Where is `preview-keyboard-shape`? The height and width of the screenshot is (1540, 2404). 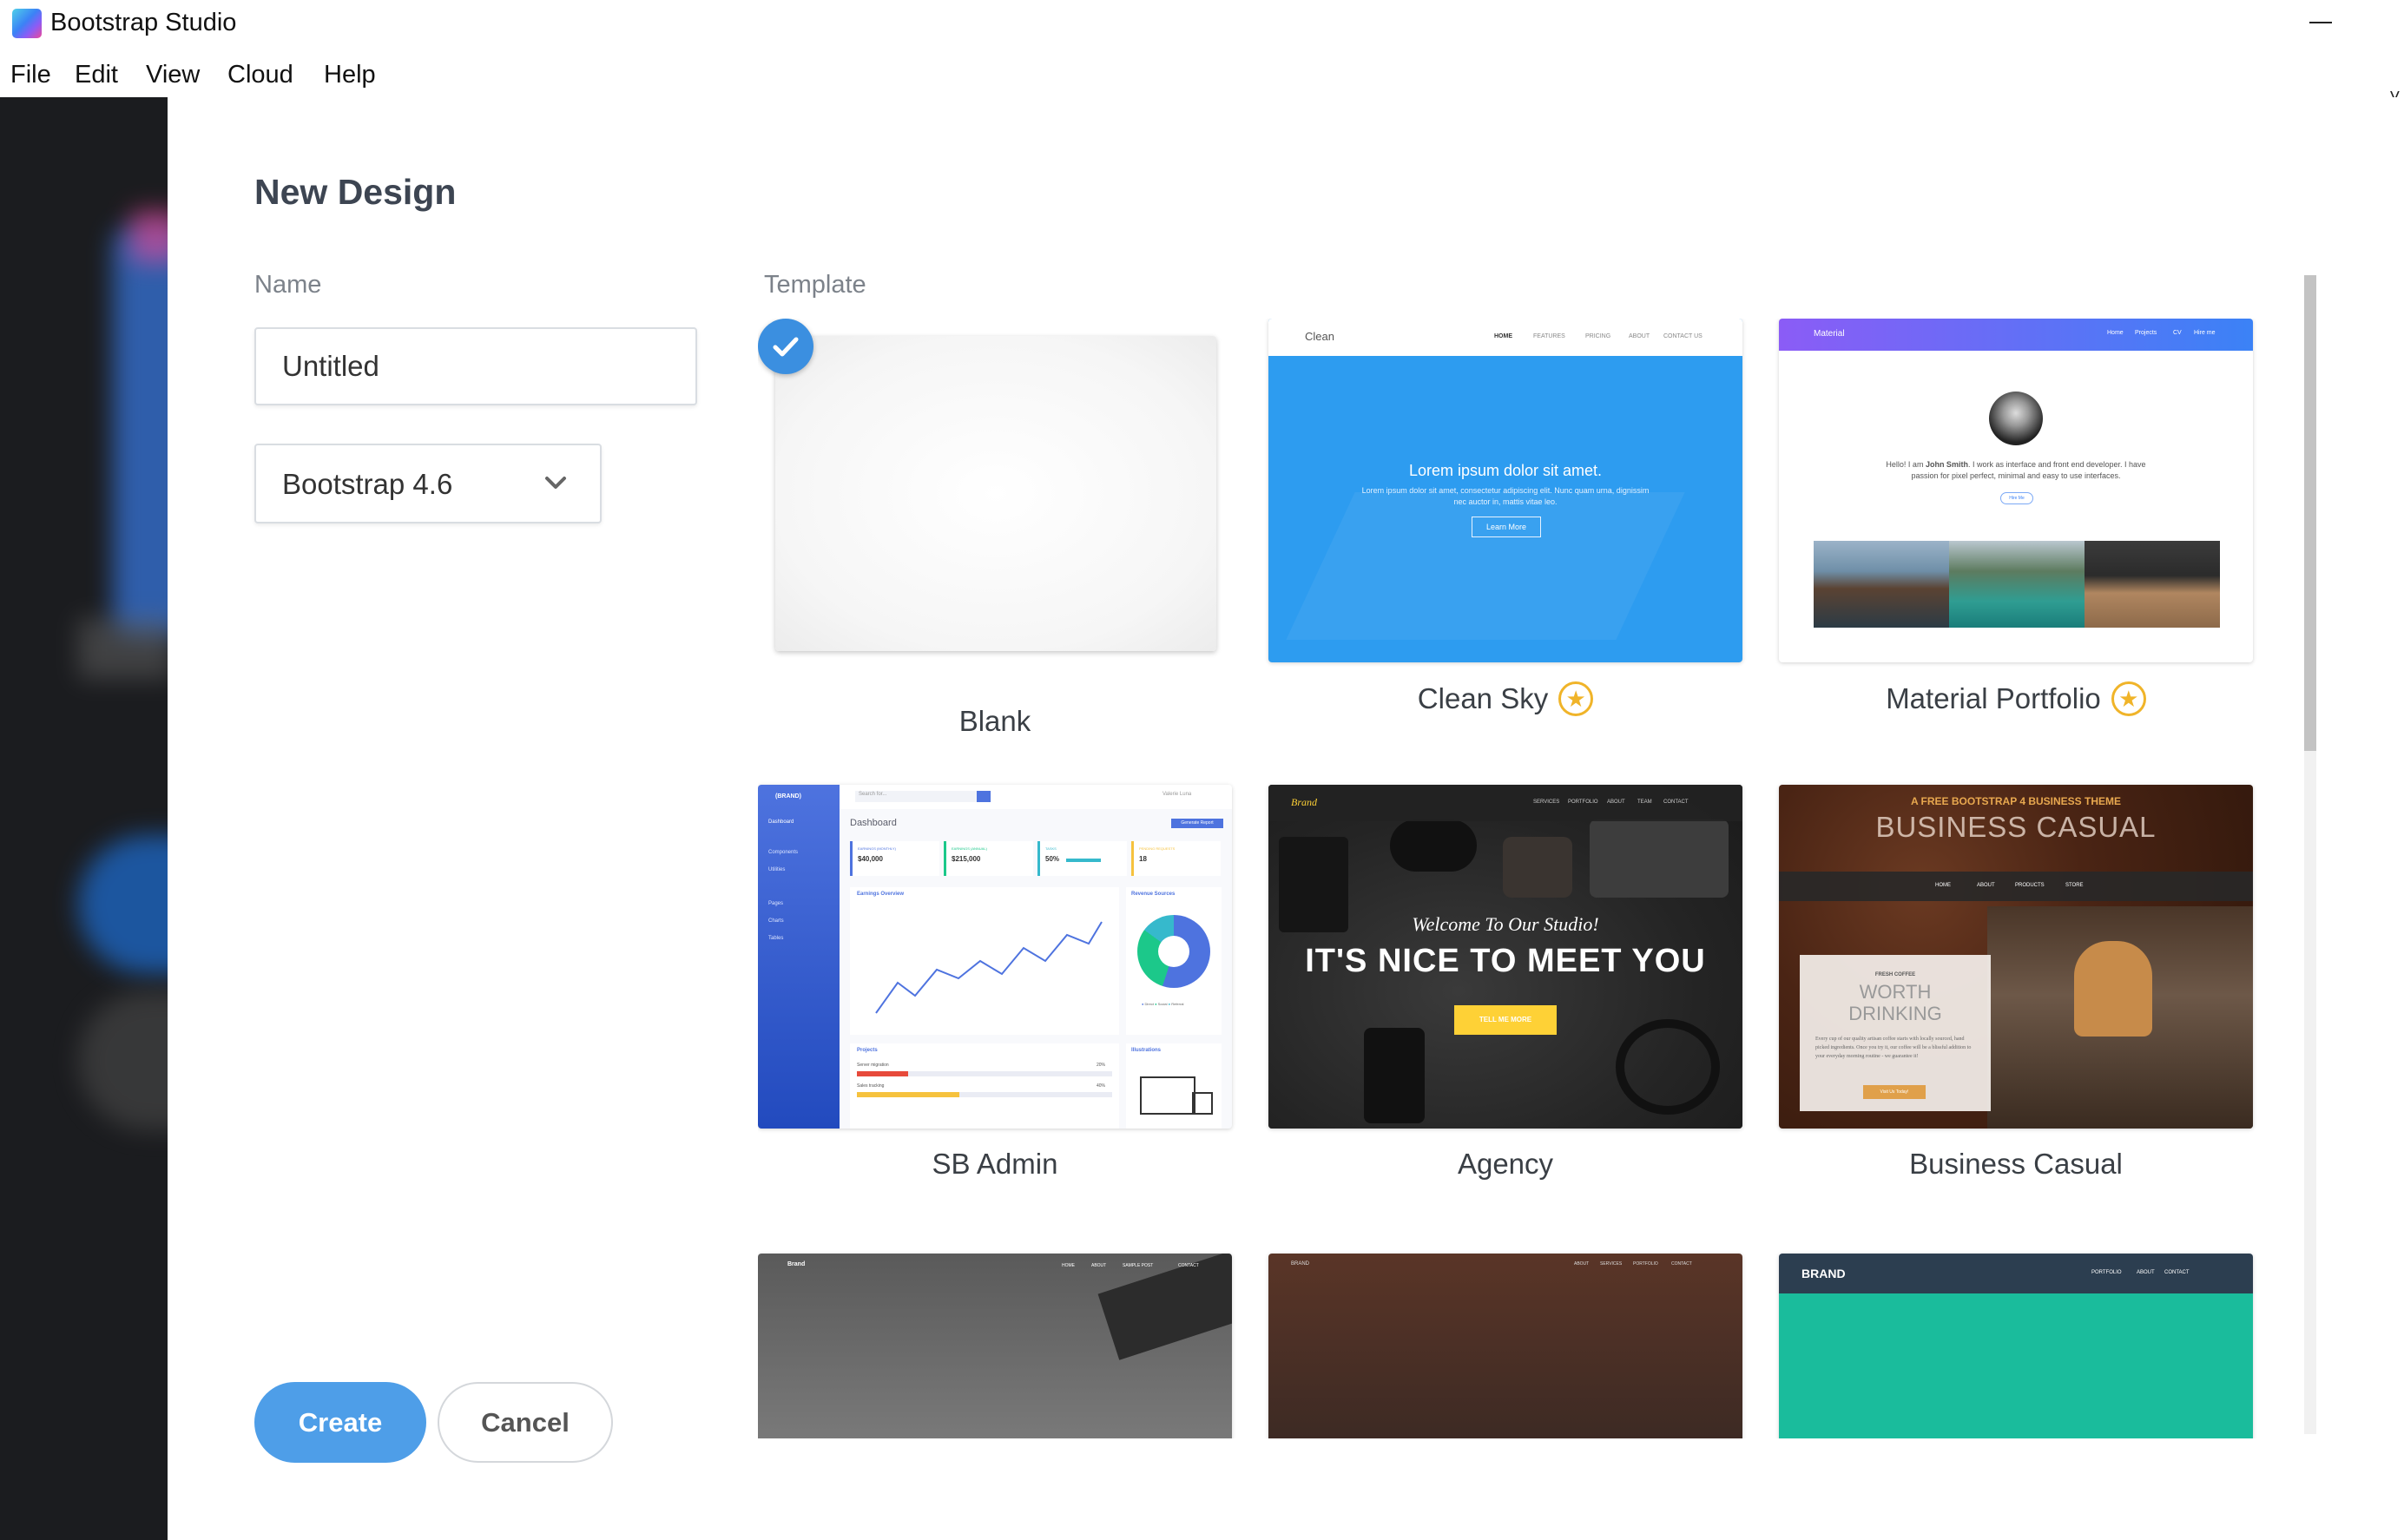
preview-keyboard-shape is located at coordinates (1485, 566).